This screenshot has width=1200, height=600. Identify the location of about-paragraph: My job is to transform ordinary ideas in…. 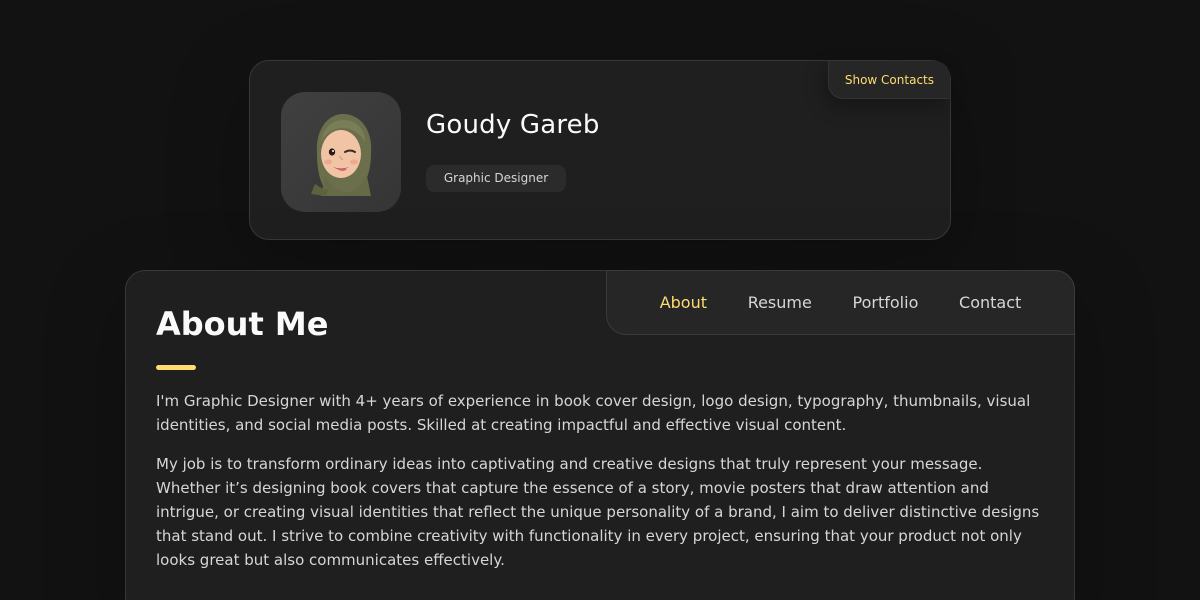
(598, 512).